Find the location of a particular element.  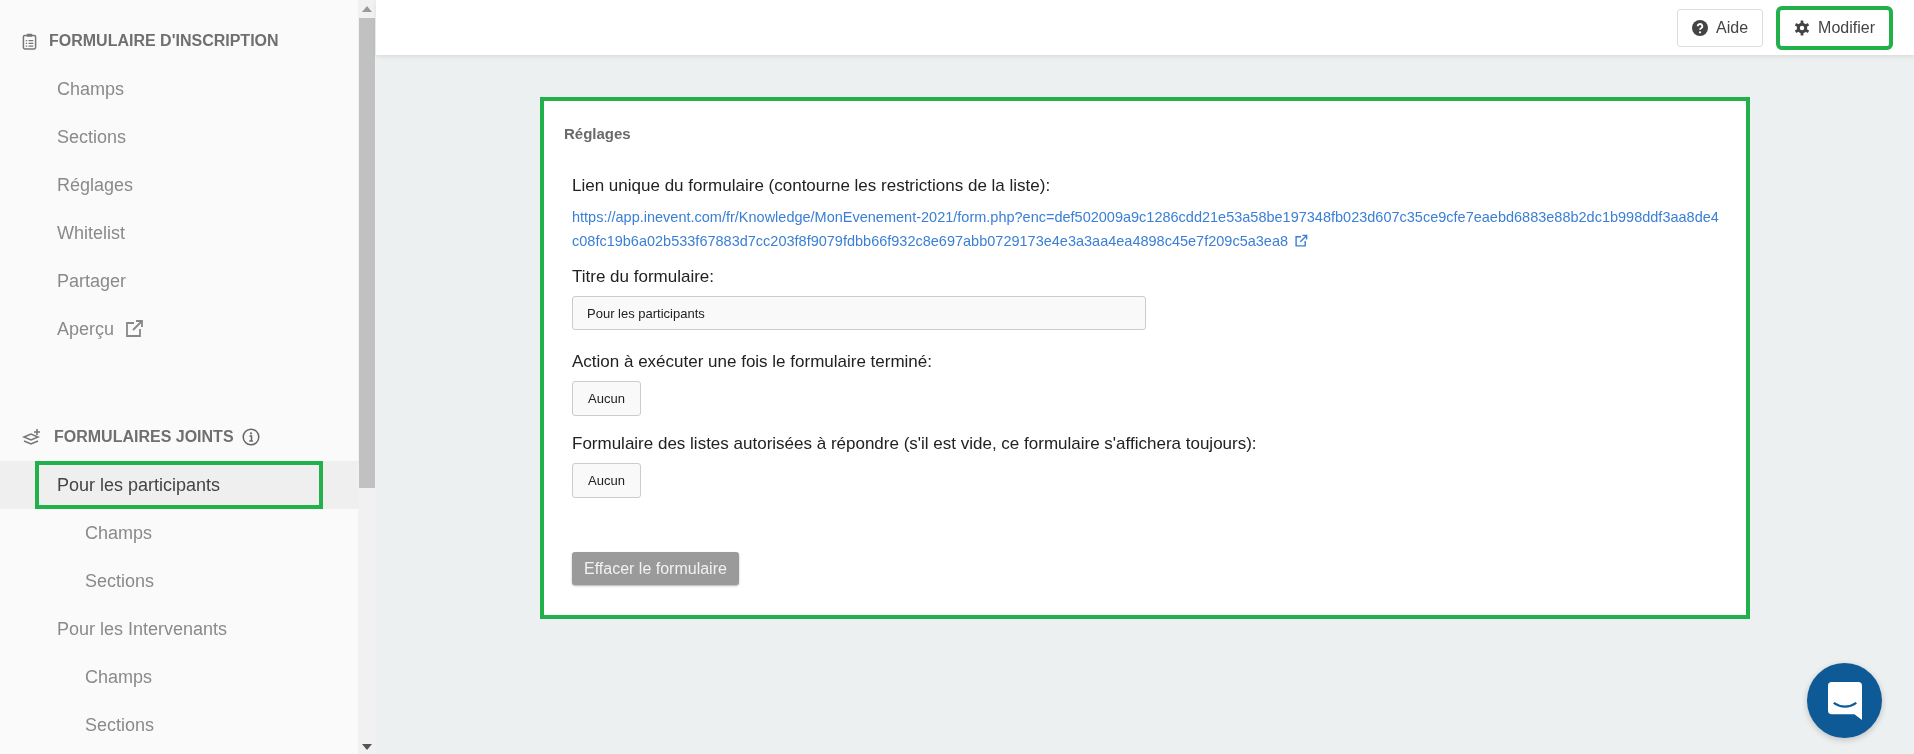

chat-bubble-icon is located at coordinates (1844, 700).